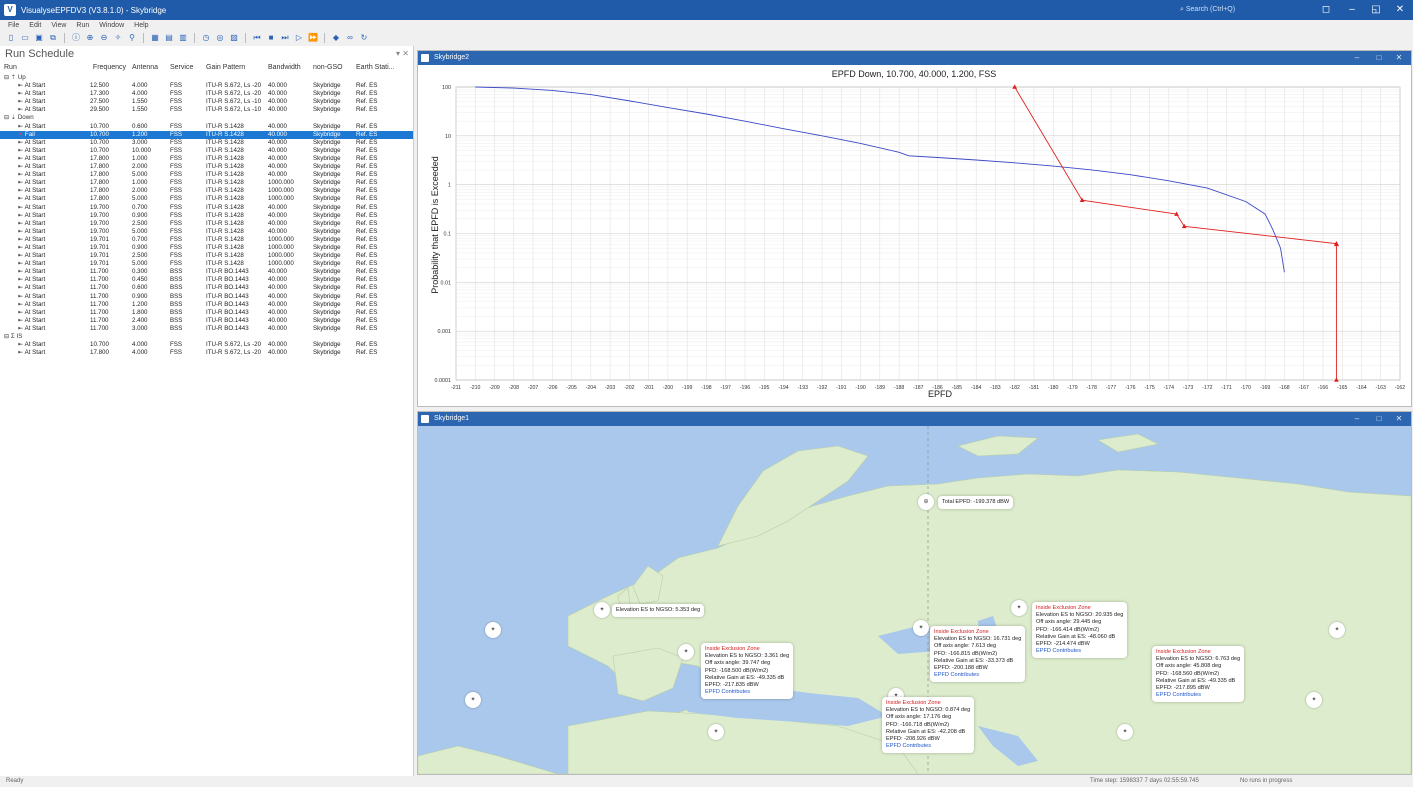 This screenshot has width=1413, height=787. I want to click on menu-run: Run, so click(82, 25).